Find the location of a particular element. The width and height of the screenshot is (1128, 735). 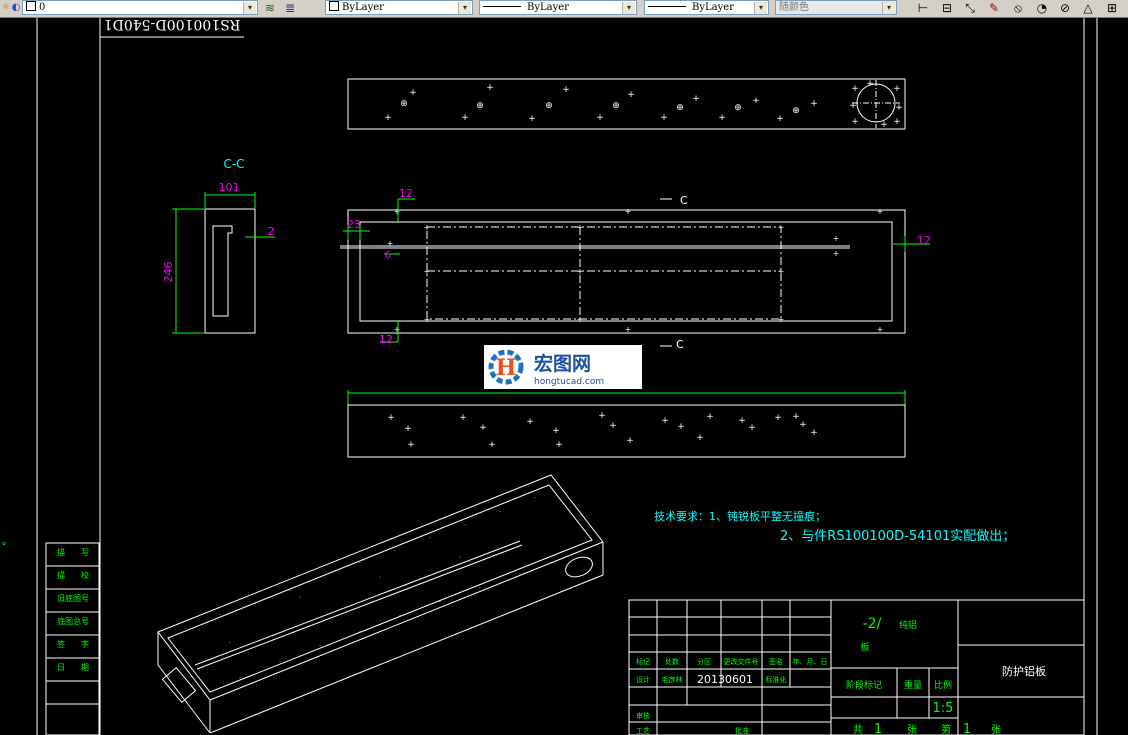

color-swatch is located at coordinates (334, 6).